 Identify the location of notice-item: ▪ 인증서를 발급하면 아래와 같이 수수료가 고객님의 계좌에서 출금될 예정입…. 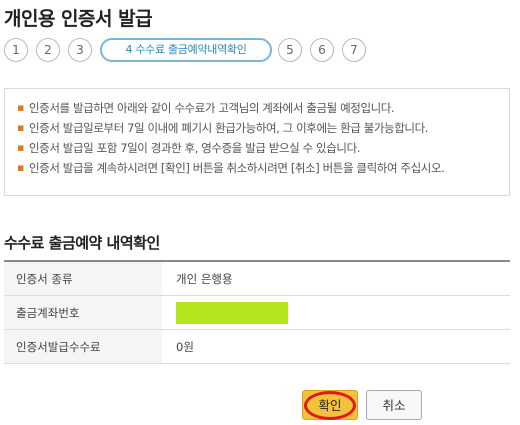
(206, 108).